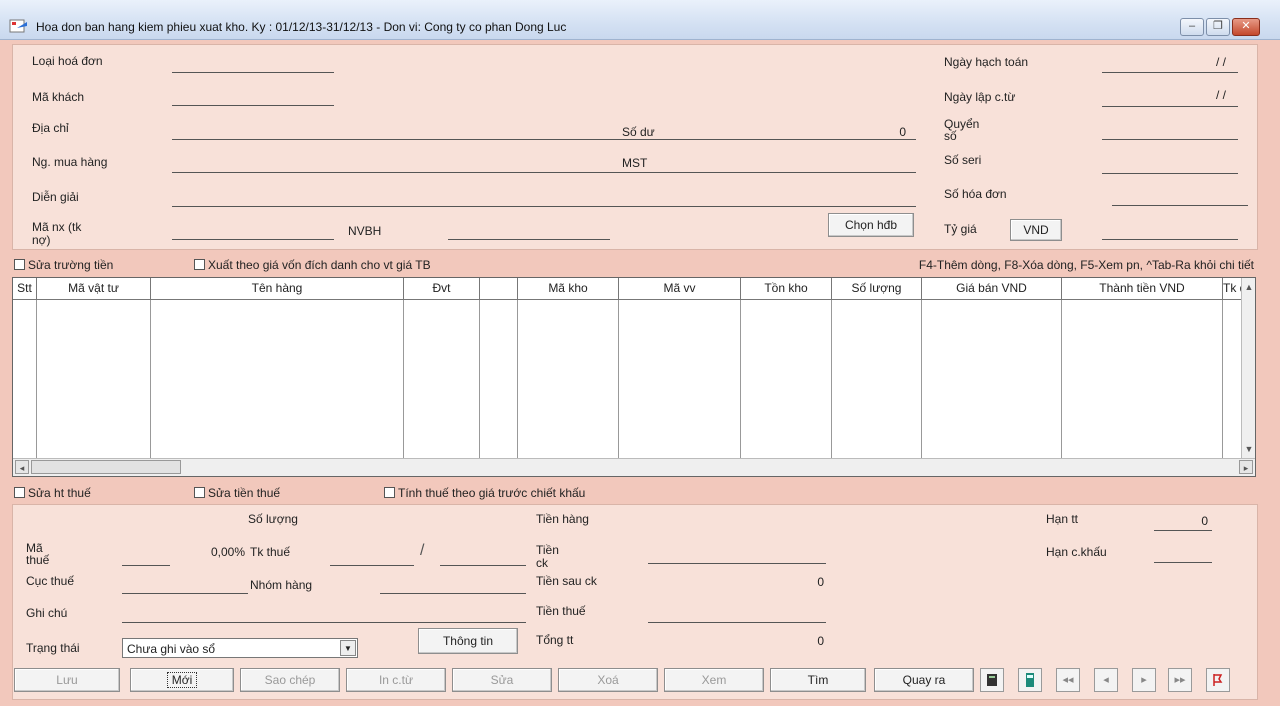  What do you see at coordinates (240, 648) in the screenshot?
I see `trang-thai-select: Chưa ghi vào sổ ▼` at bounding box center [240, 648].